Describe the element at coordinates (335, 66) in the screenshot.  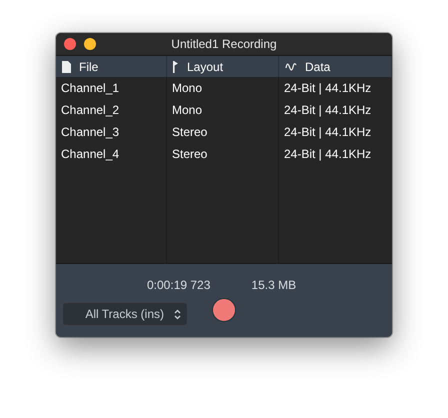
I see `column-header: Data` at that location.